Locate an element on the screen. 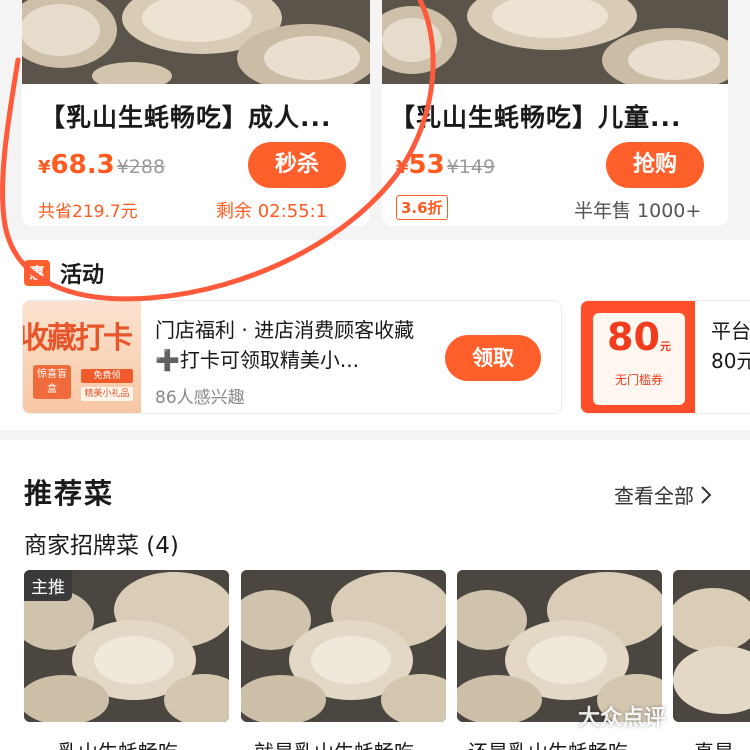  interest-count: 86人感兴趣 is located at coordinates (200, 398).